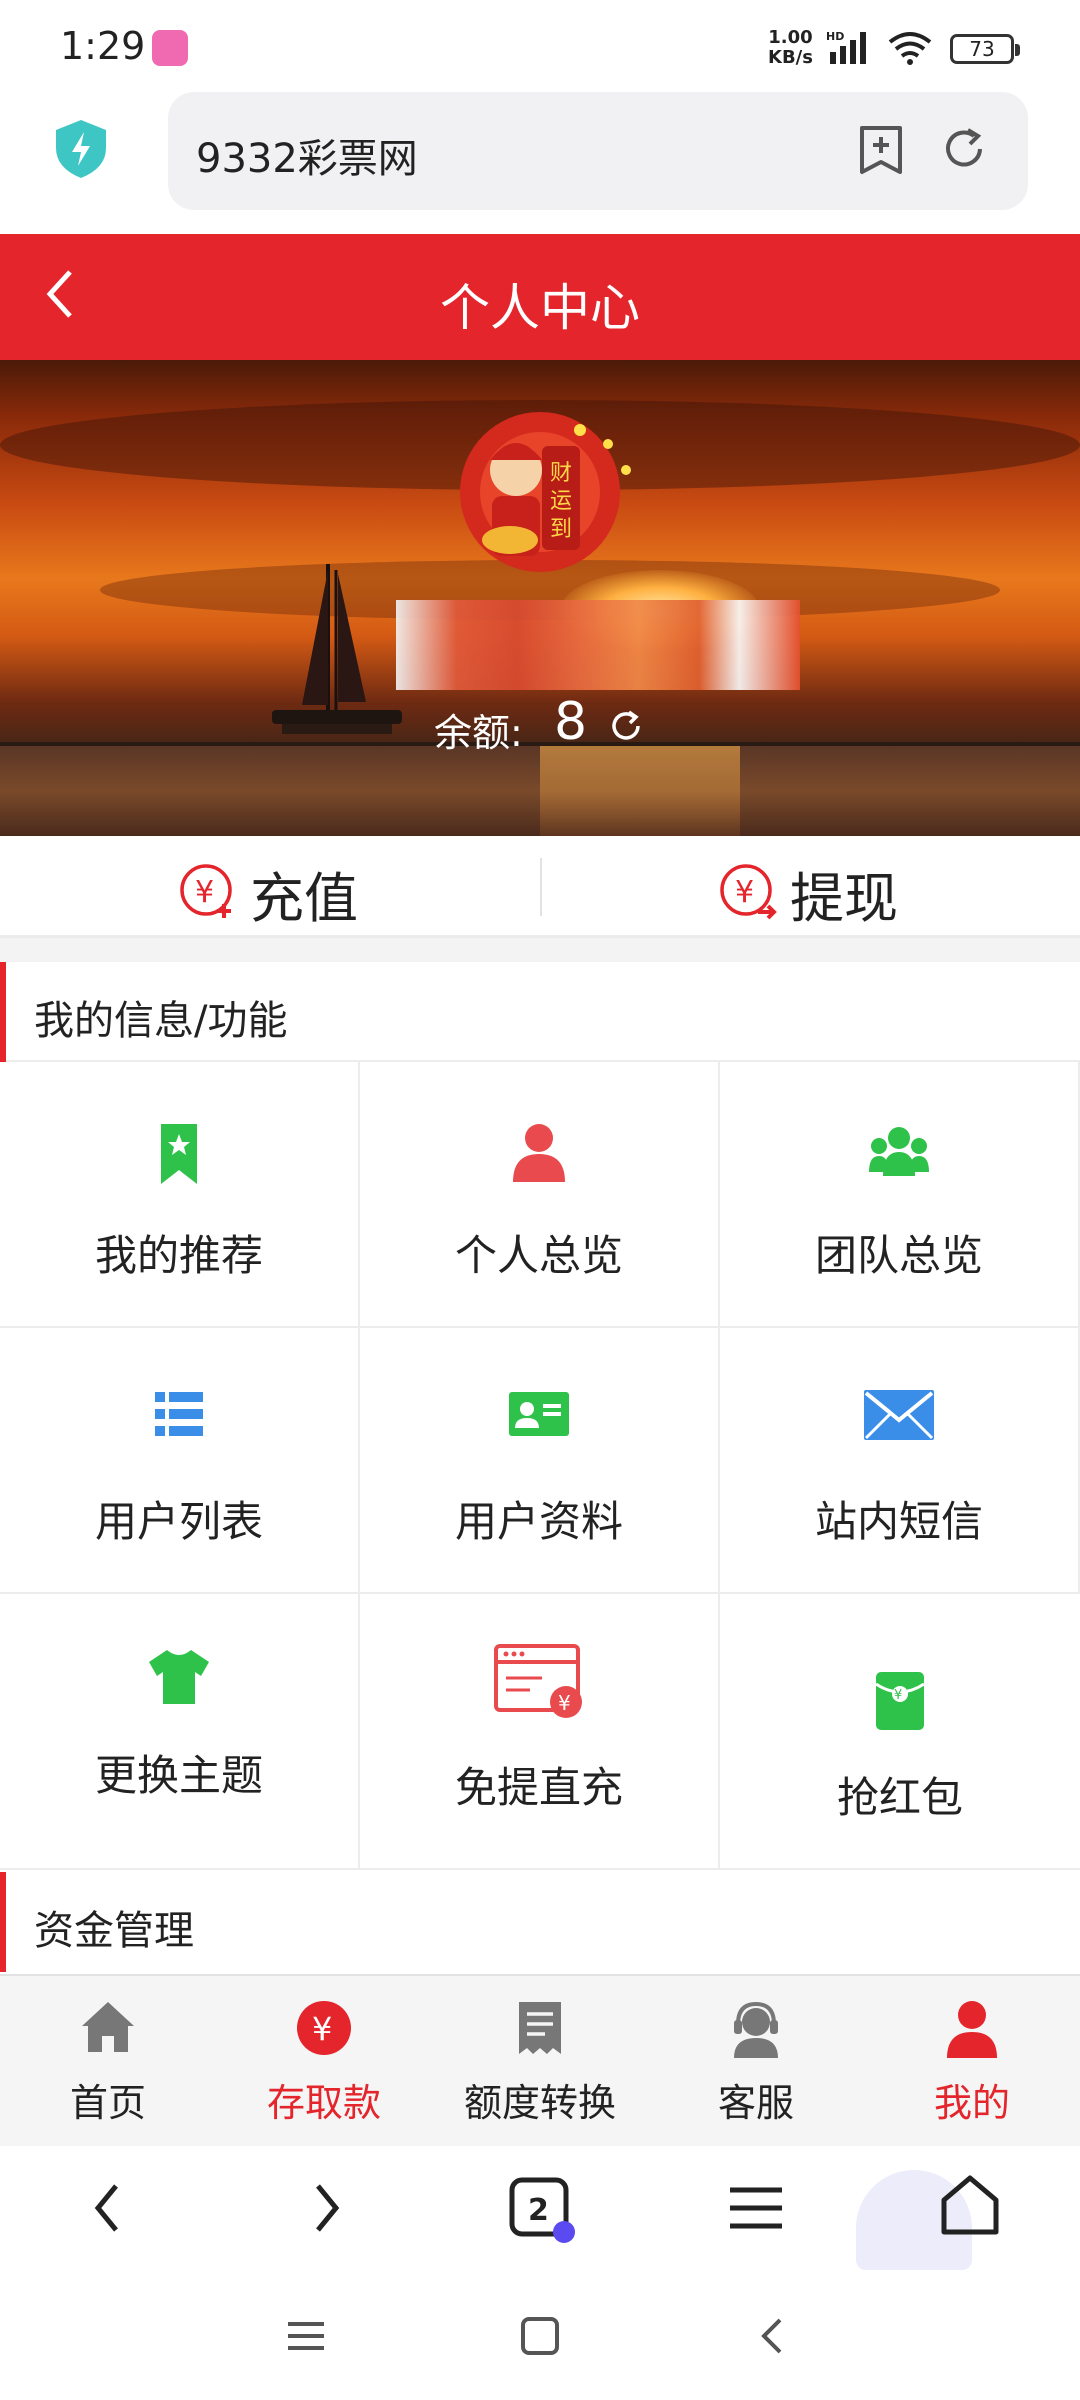 This screenshot has width=1080, height=2400. What do you see at coordinates (540, 1461) in the screenshot?
I see `grid-item-user-profile: 用户资料` at bounding box center [540, 1461].